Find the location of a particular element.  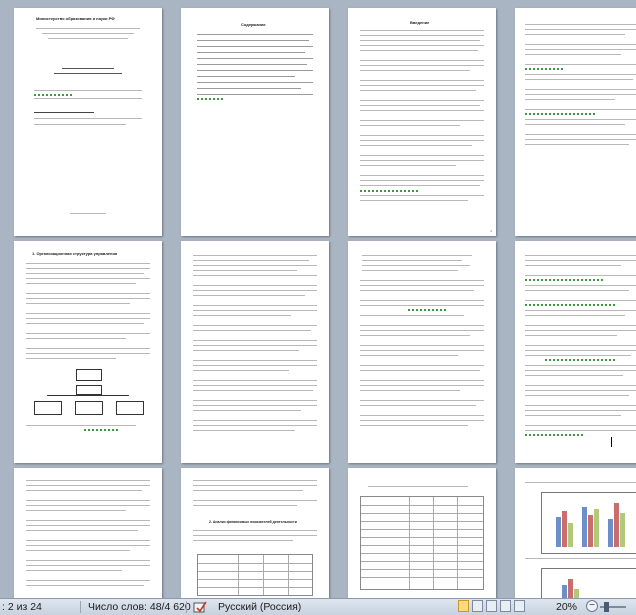

zoom-out-button: − is located at coordinates (592, 606).